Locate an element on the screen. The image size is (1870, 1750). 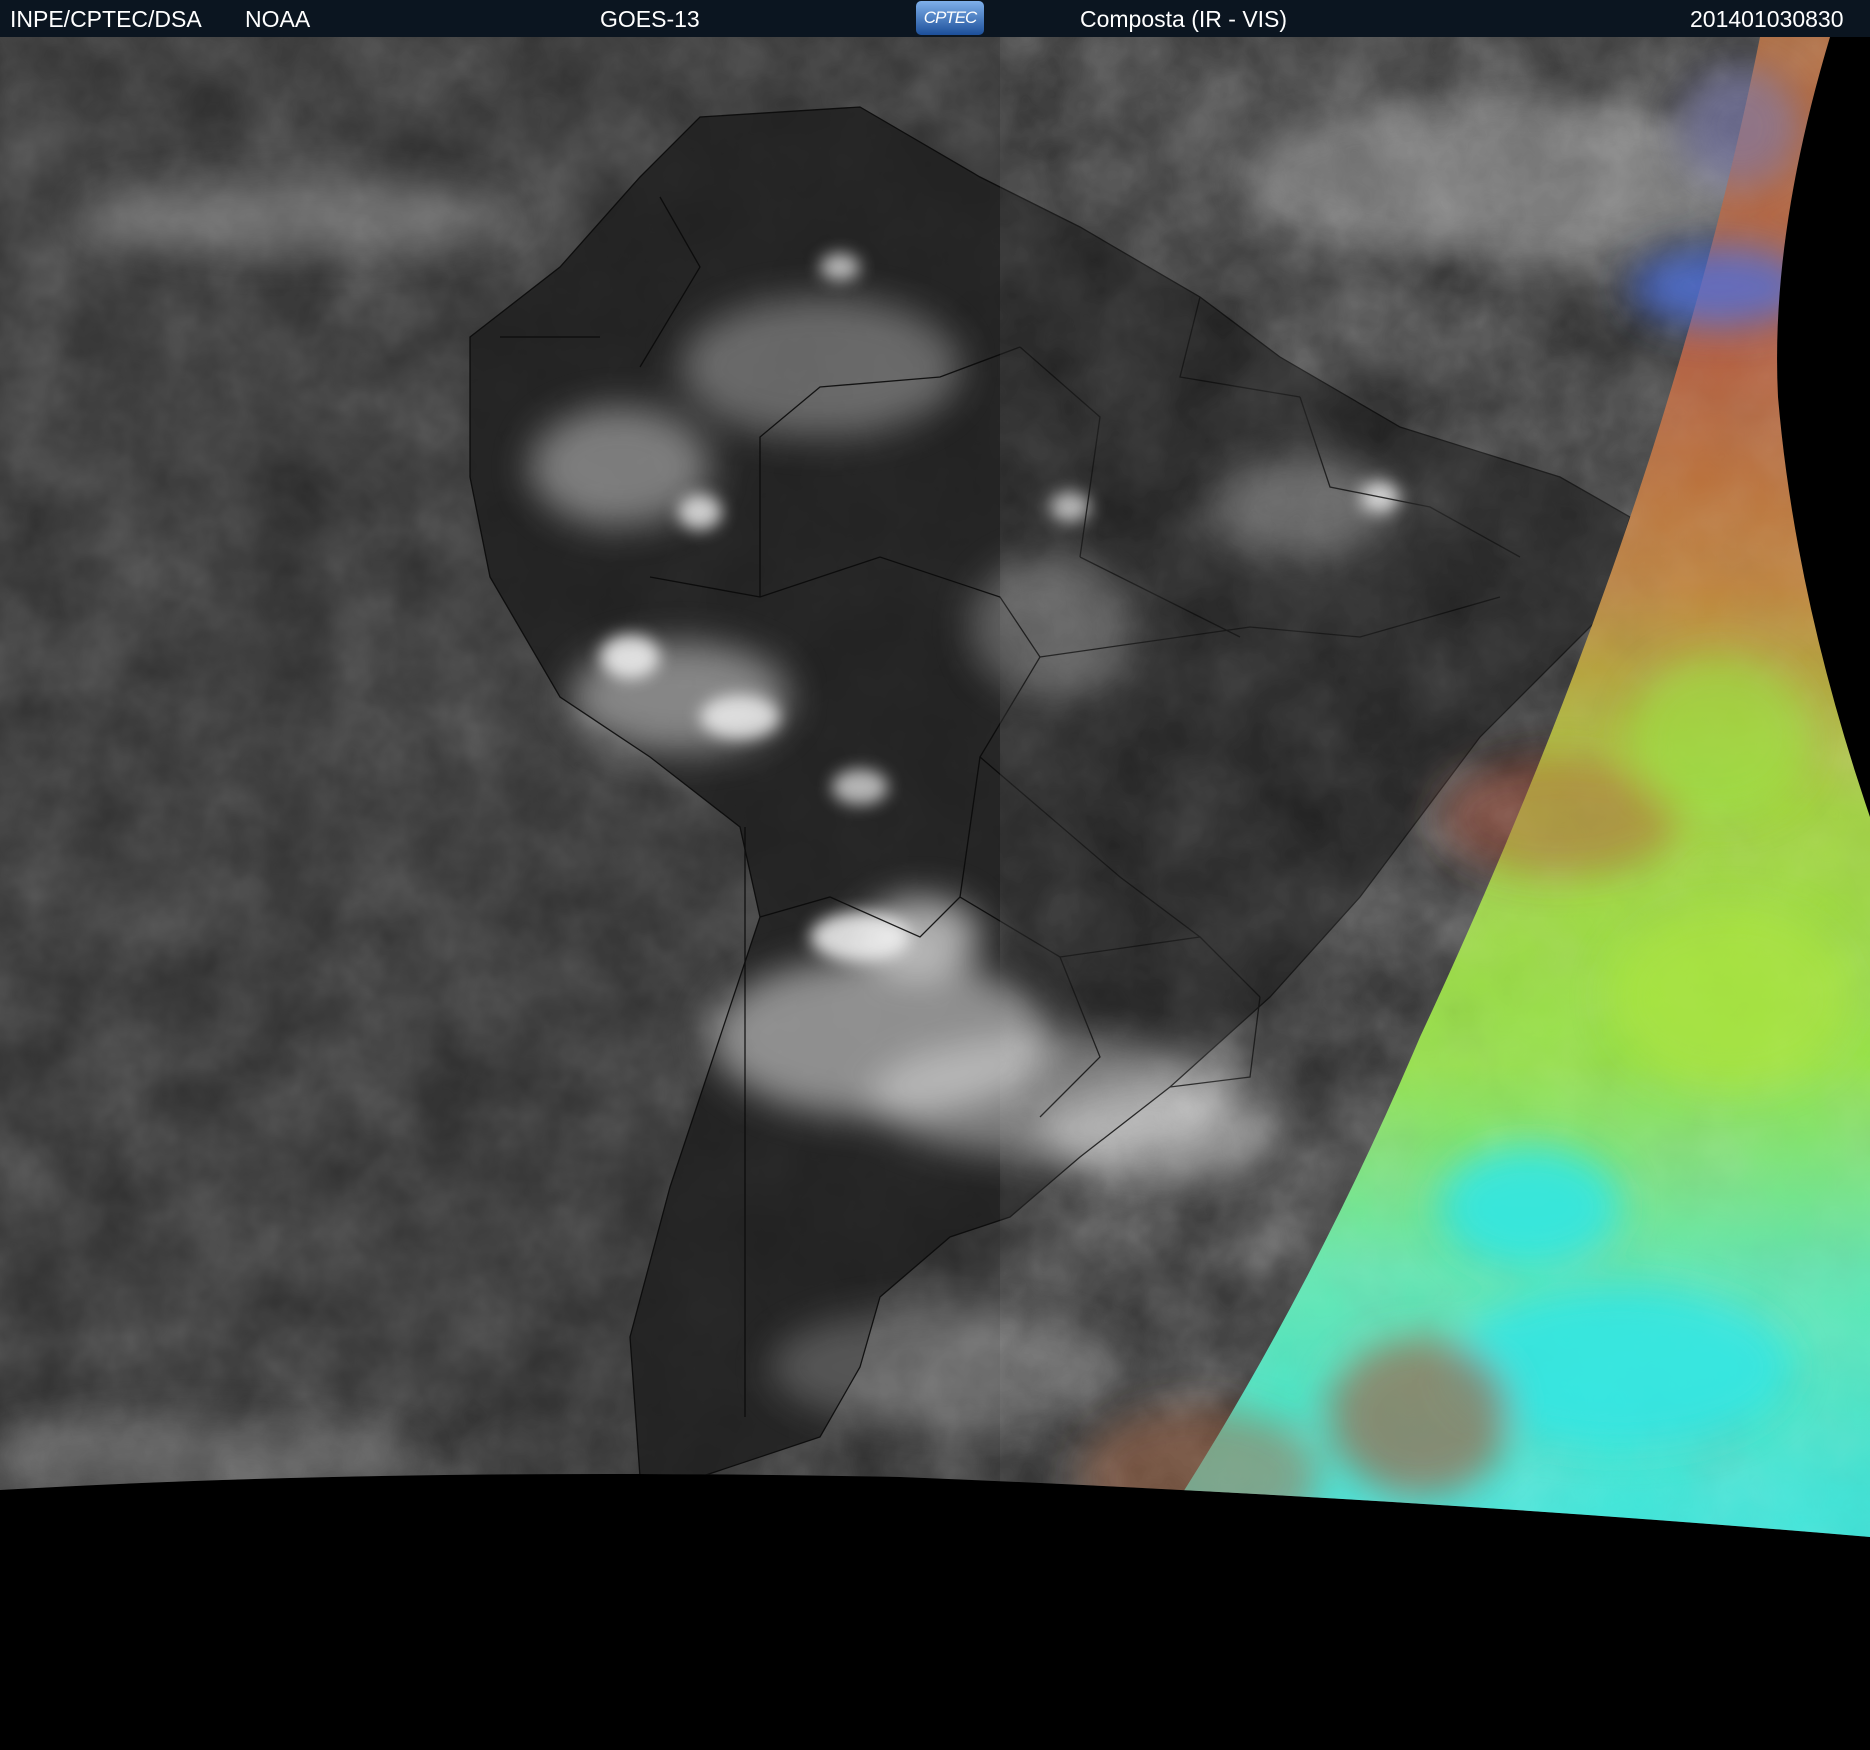
product-label: Composta (IR - VIS) is located at coordinates (1184, 19).